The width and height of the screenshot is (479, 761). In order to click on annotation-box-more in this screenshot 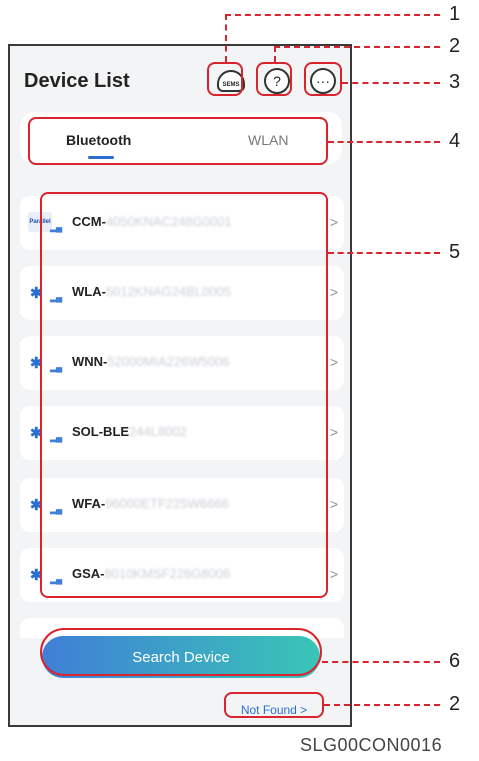, I will do `click(323, 79)`.